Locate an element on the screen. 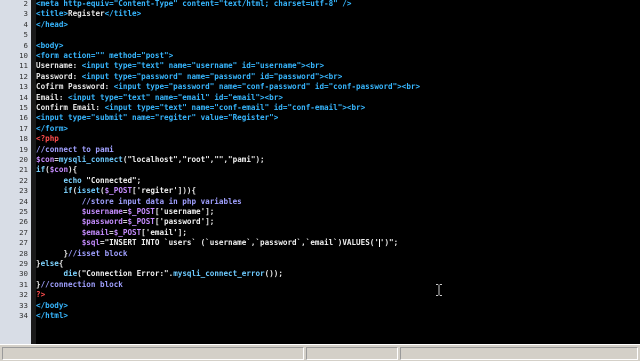 The image size is (640, 361). code-token: $username is located at coordinates (102, 211).